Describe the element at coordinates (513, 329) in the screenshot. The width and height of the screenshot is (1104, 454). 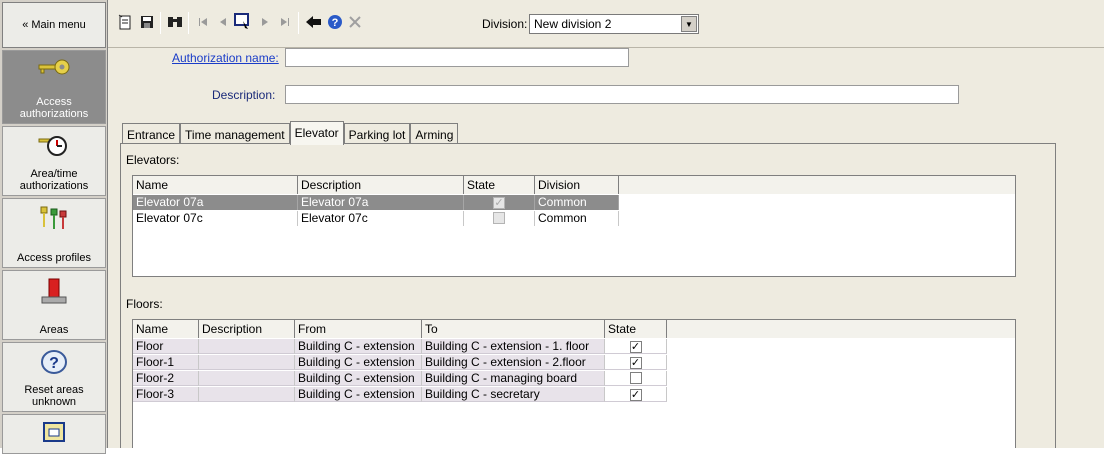
I see `column-header-to: To` at that location.